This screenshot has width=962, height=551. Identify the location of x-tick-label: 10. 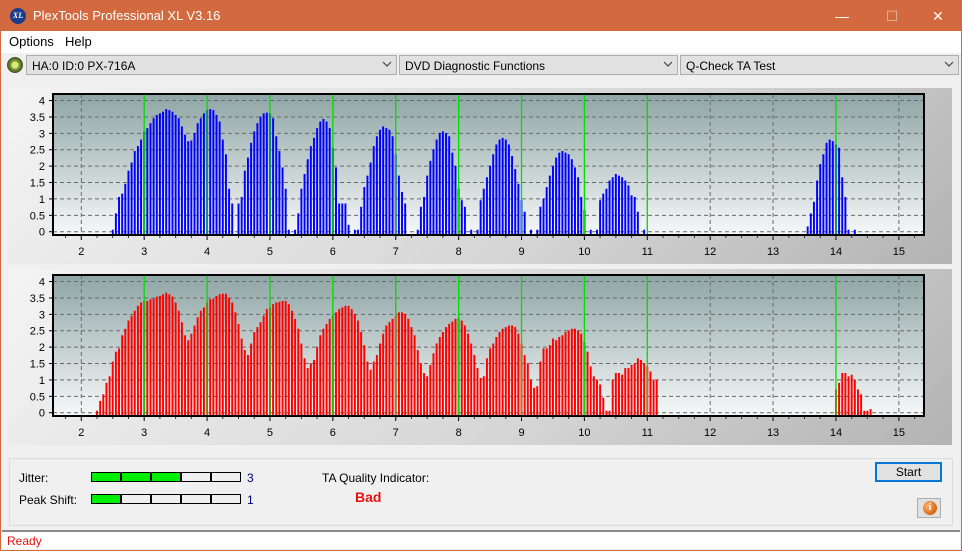
(584, 433).